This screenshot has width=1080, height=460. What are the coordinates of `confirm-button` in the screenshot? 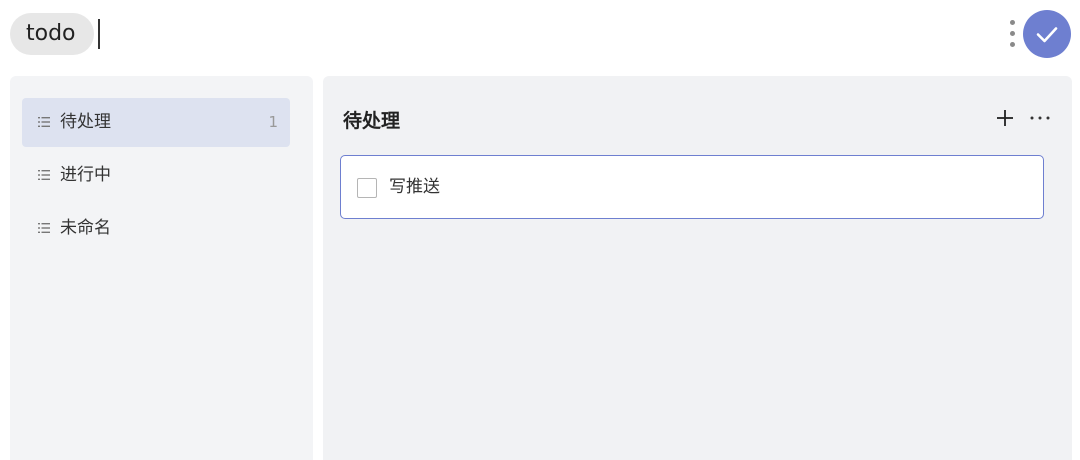 It's located at (1047, 34).